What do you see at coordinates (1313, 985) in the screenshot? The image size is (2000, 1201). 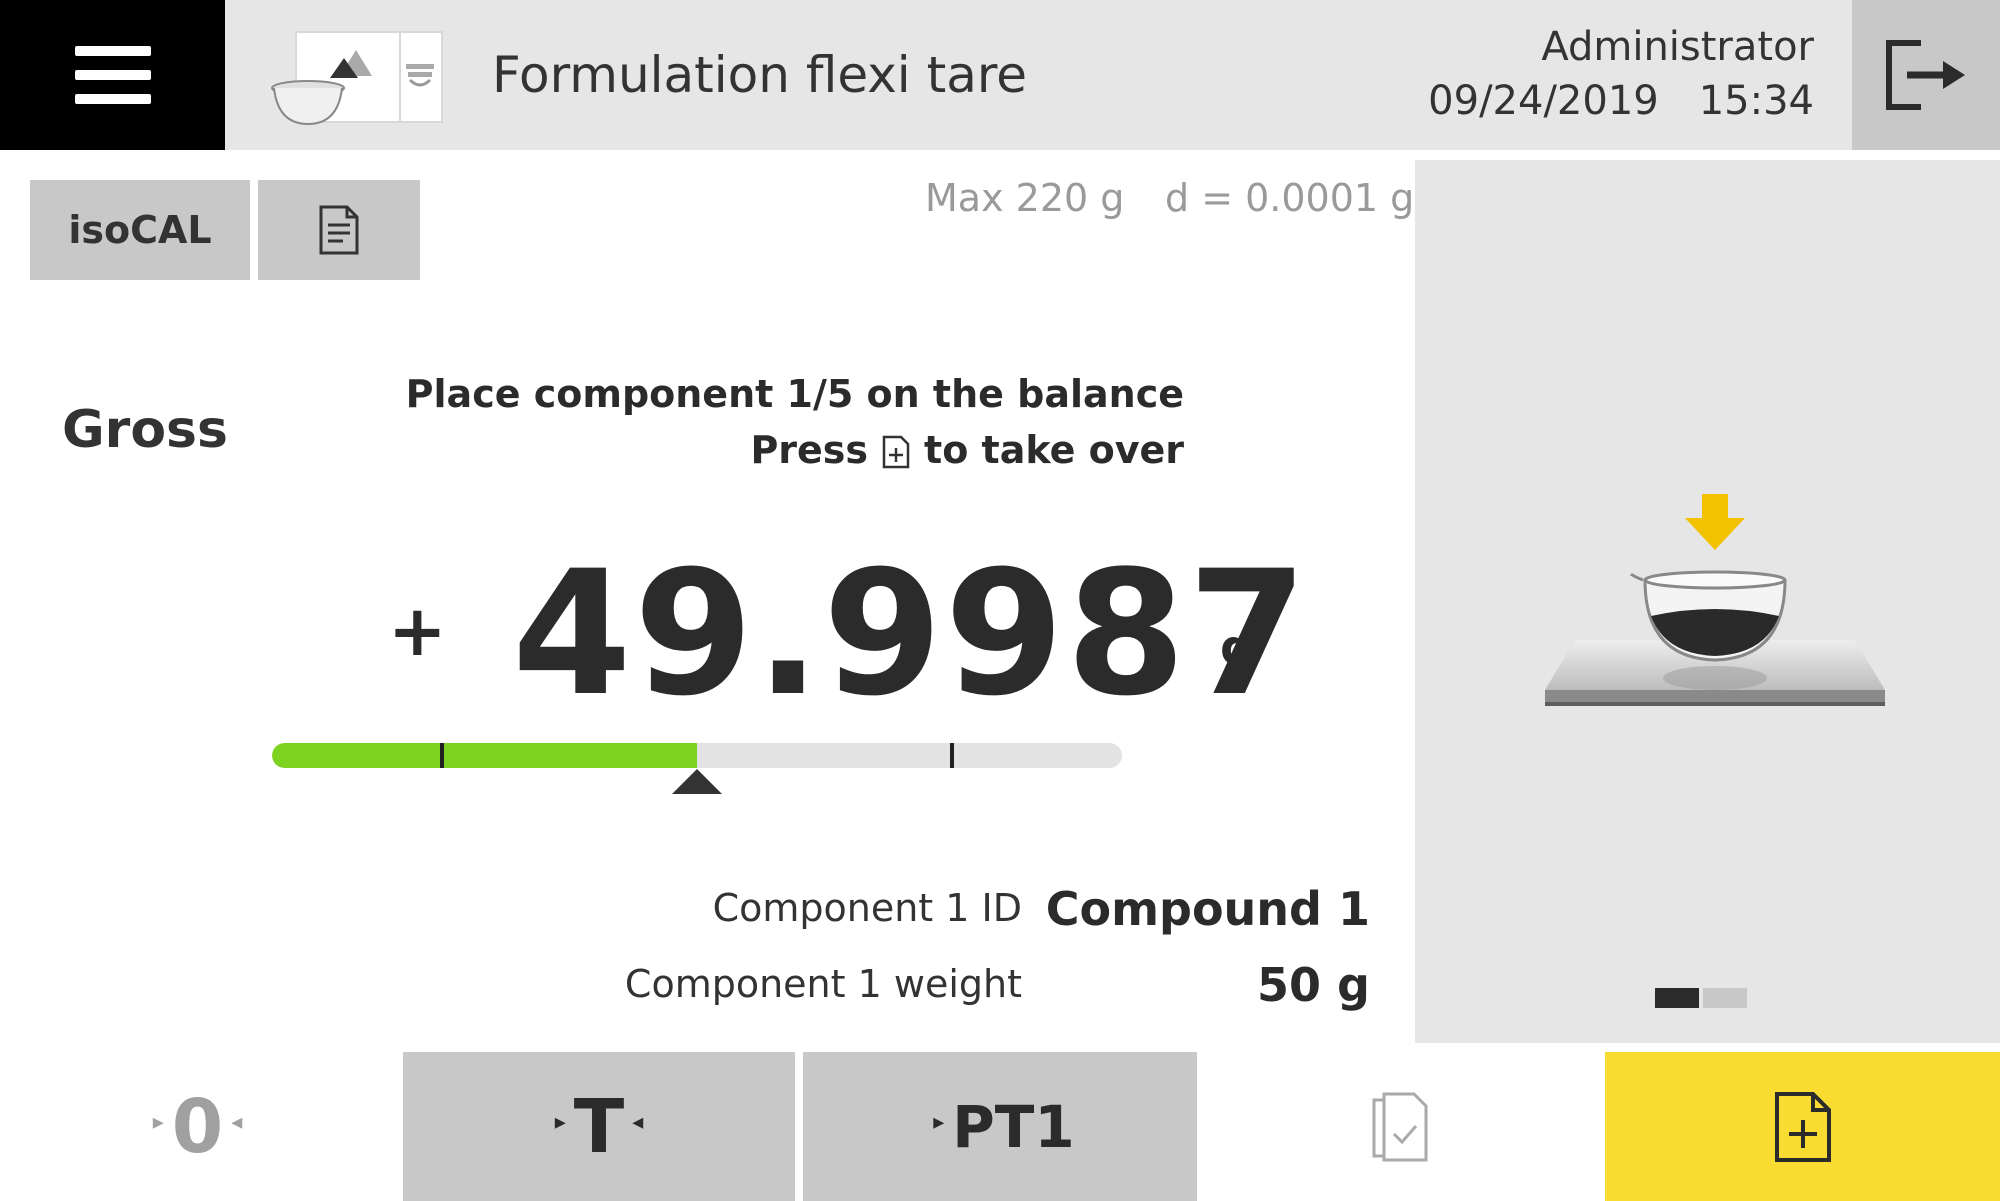 I see `component-weight-value: 50 g` at bounding box center [1313, 985].